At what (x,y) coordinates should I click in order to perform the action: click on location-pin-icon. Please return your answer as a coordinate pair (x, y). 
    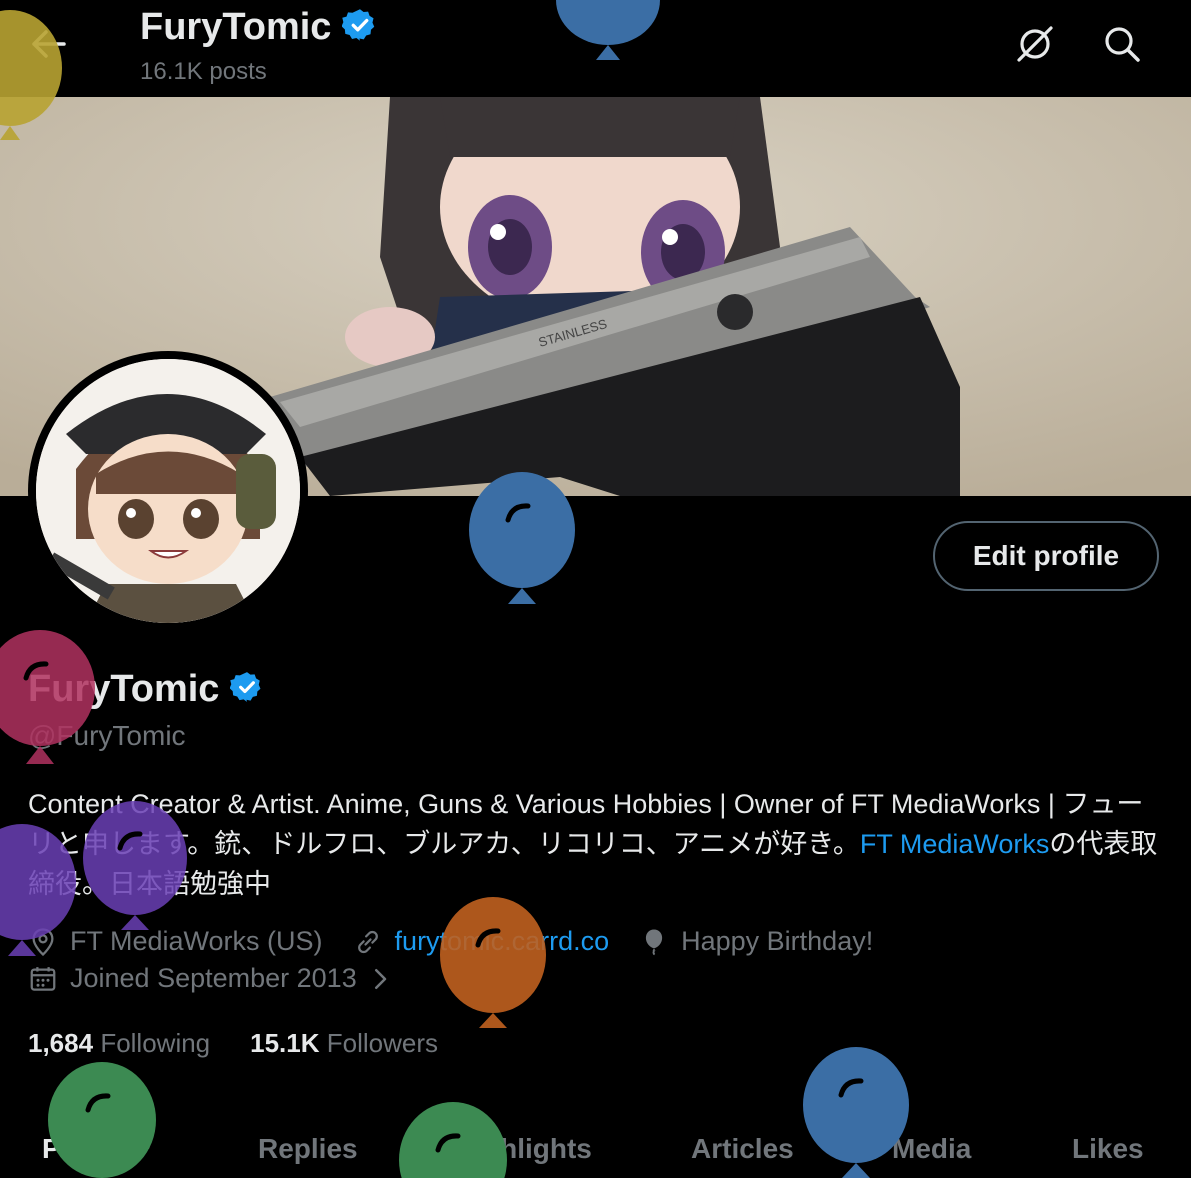
    Looking at the image, I should click on (43, 941).